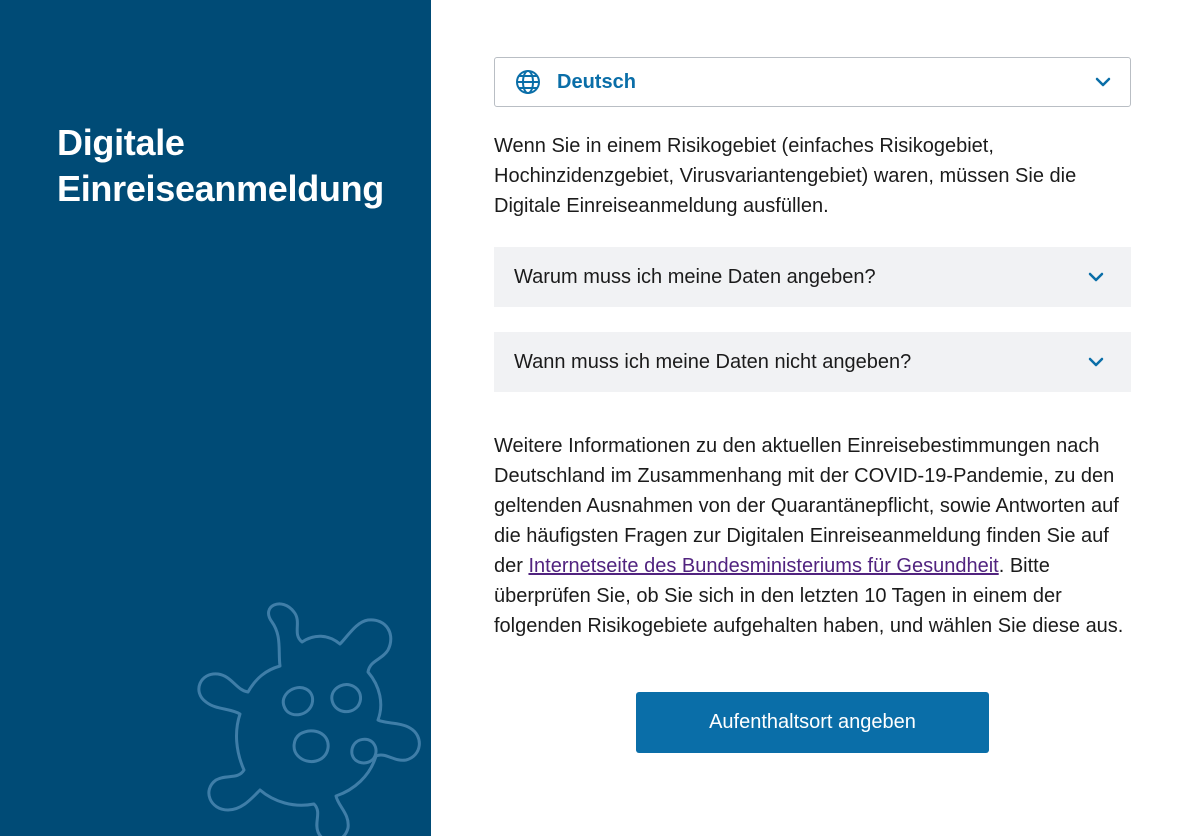  Describe the element at coordinates (220, 188) in the screenshot. I see `app-title-line2: Einreiseanmeldung` at that location.